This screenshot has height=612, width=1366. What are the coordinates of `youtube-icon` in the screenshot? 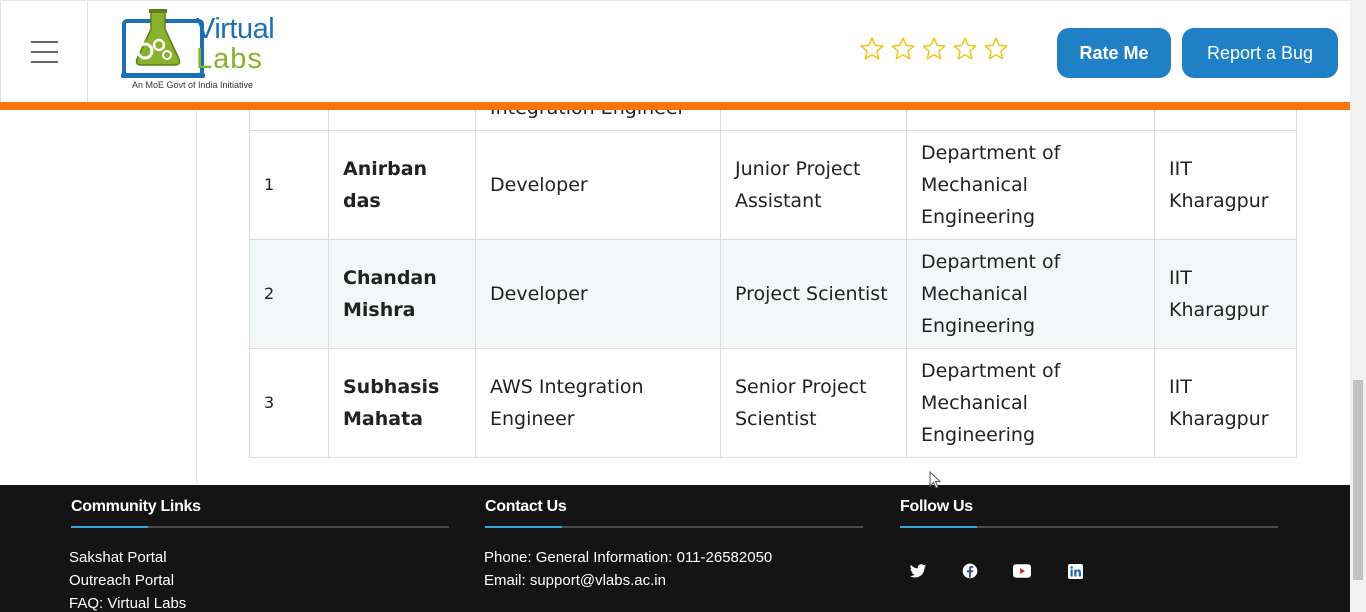 It's located at (1022, 571).